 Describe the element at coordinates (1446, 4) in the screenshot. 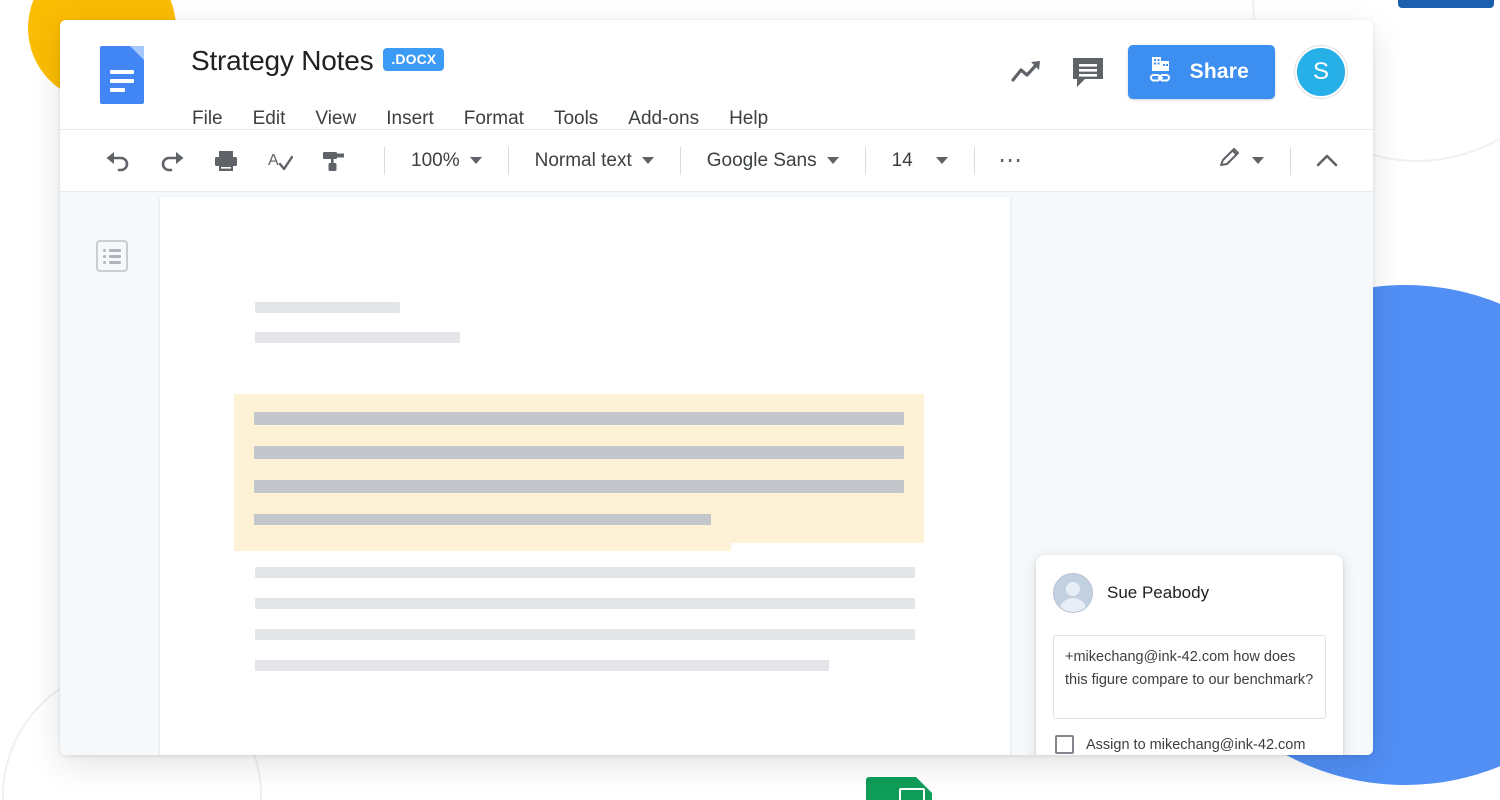

I see `decorative-dark-blue-bar` at that location.